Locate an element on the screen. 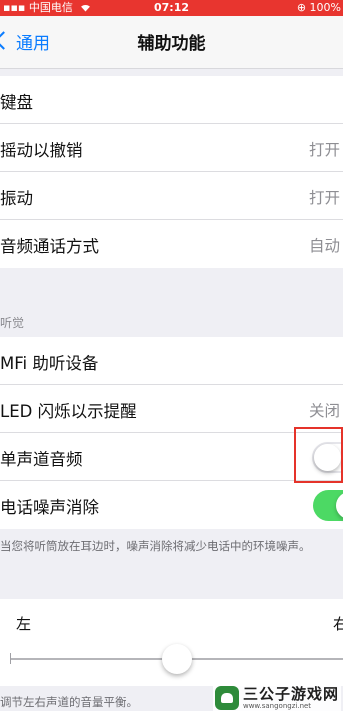  battery-percent: 100% is located at coordinates (325, 7).